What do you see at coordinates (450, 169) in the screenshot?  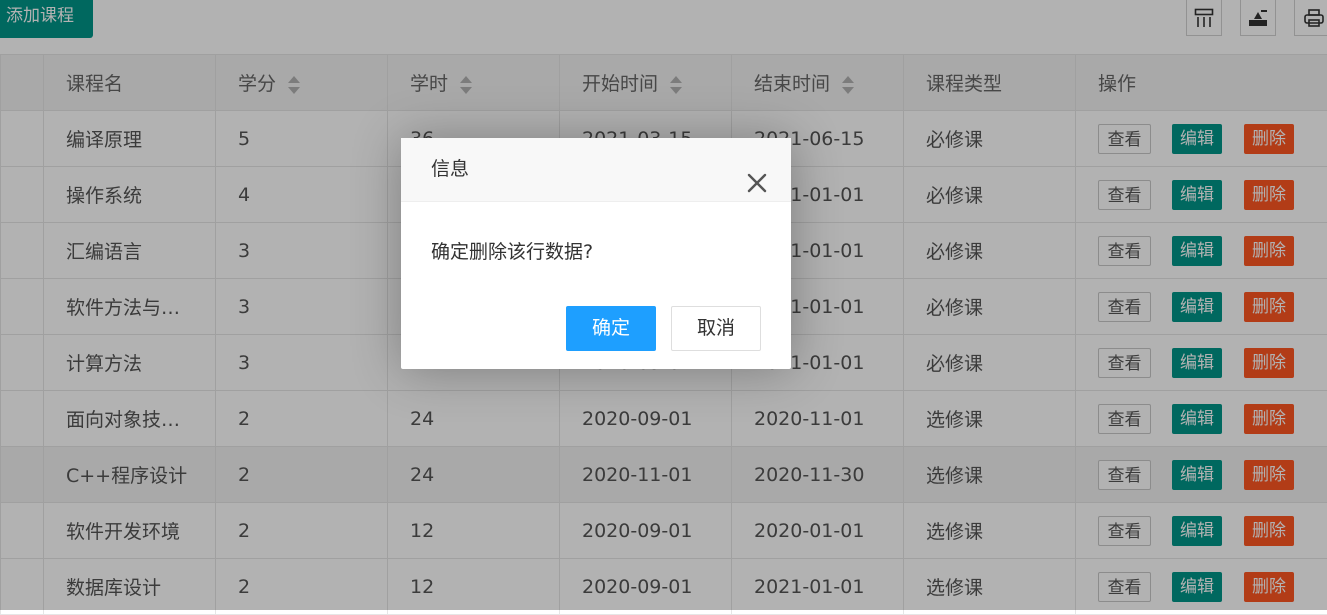 I see `dialog-title: 信息` at bounding box center [450, 169].